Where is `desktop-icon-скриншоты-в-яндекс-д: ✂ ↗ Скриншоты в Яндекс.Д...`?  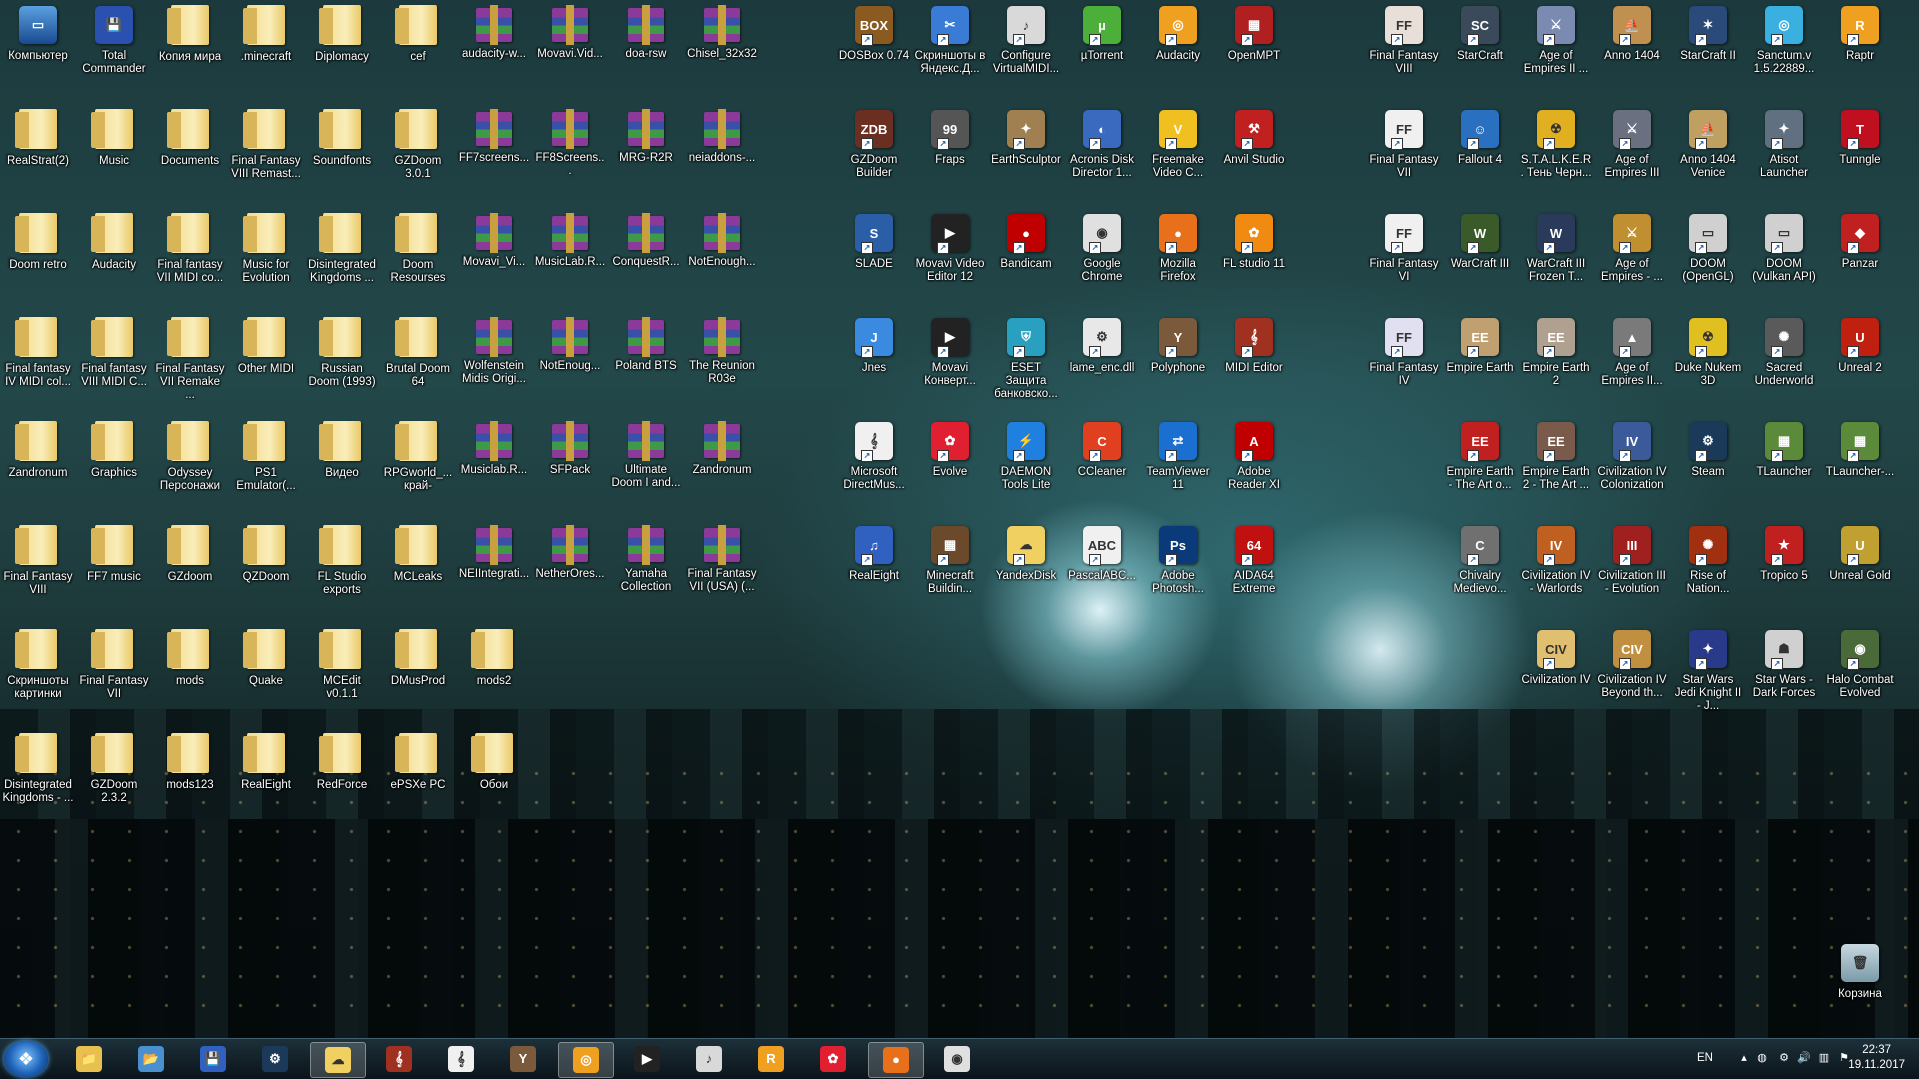 desktop-icon-скриншоты-в-яндекс-д: ✂ ↗ Скриншоты в Яндекс.Д... is located at coordinates (950, 39).